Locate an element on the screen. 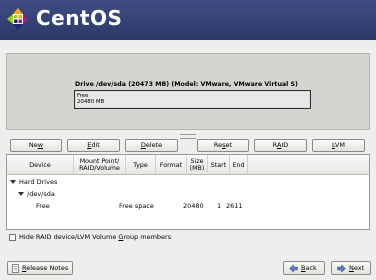  reset-button: Reset is located at coordinates (223, 145).